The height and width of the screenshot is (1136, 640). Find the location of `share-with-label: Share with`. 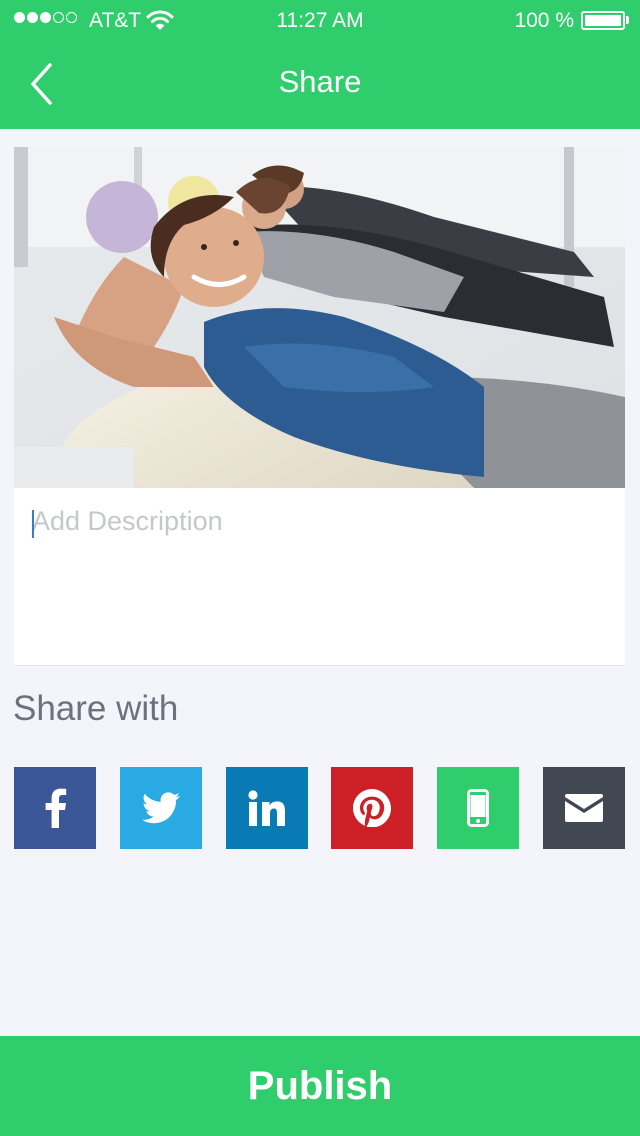

share-with-label: Share with is located at coordinates (96, 708).